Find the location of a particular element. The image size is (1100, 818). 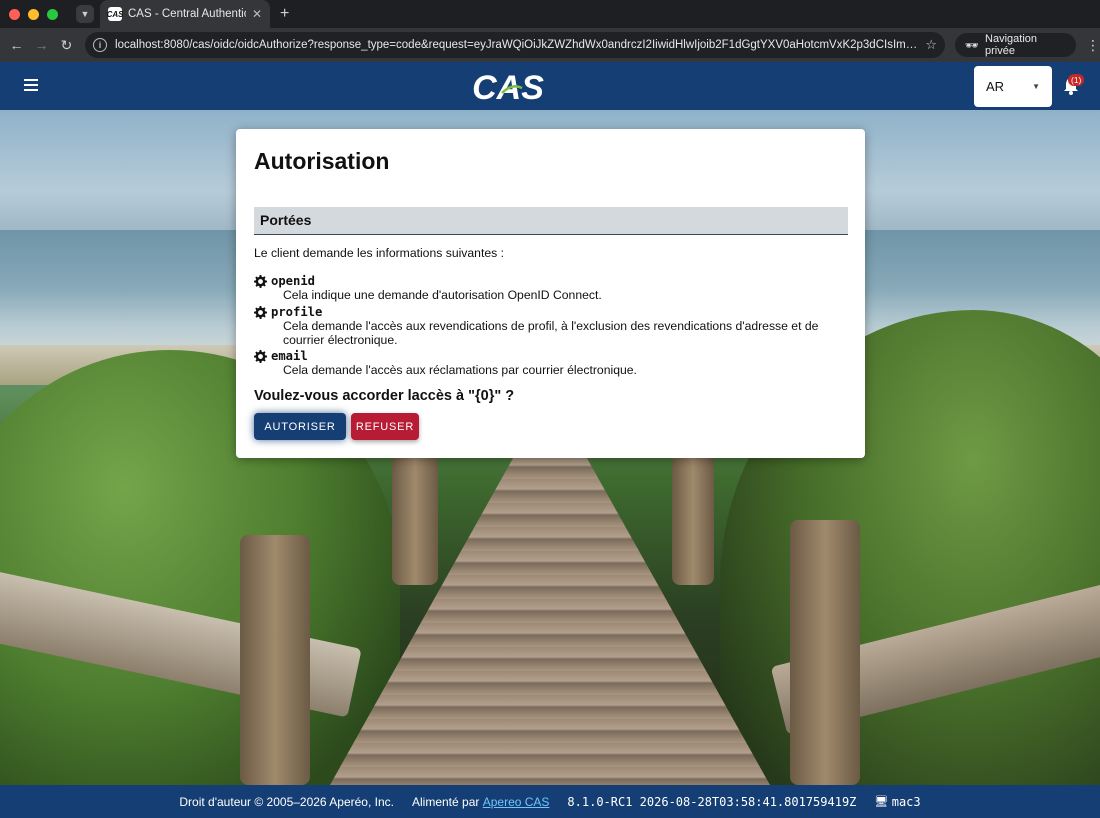

new-tab-button: + is located at coordinates (284, 14).